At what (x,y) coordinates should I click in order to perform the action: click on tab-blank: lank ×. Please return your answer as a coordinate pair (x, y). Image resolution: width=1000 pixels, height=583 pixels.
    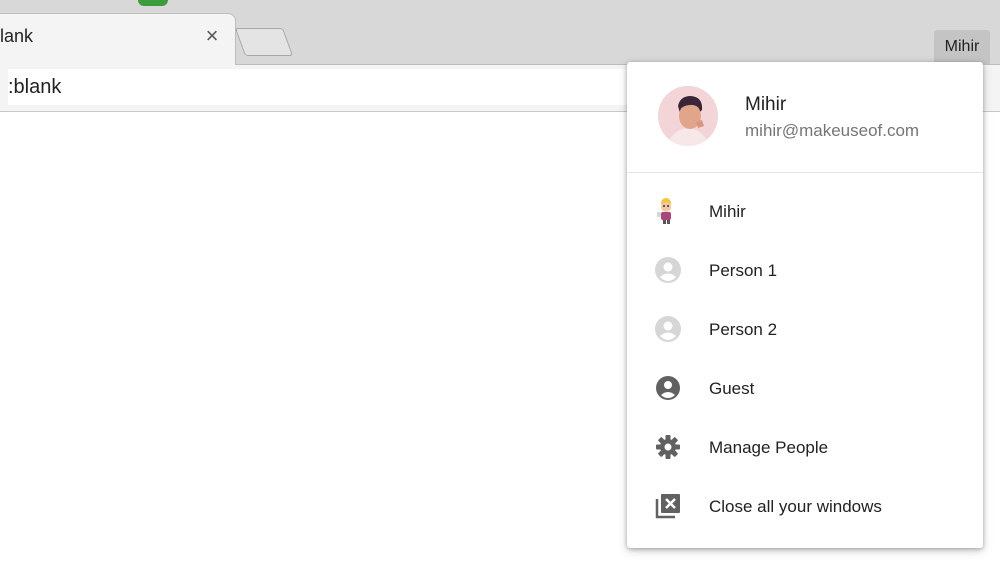
    Looking at the image, I should click on (118, 39).